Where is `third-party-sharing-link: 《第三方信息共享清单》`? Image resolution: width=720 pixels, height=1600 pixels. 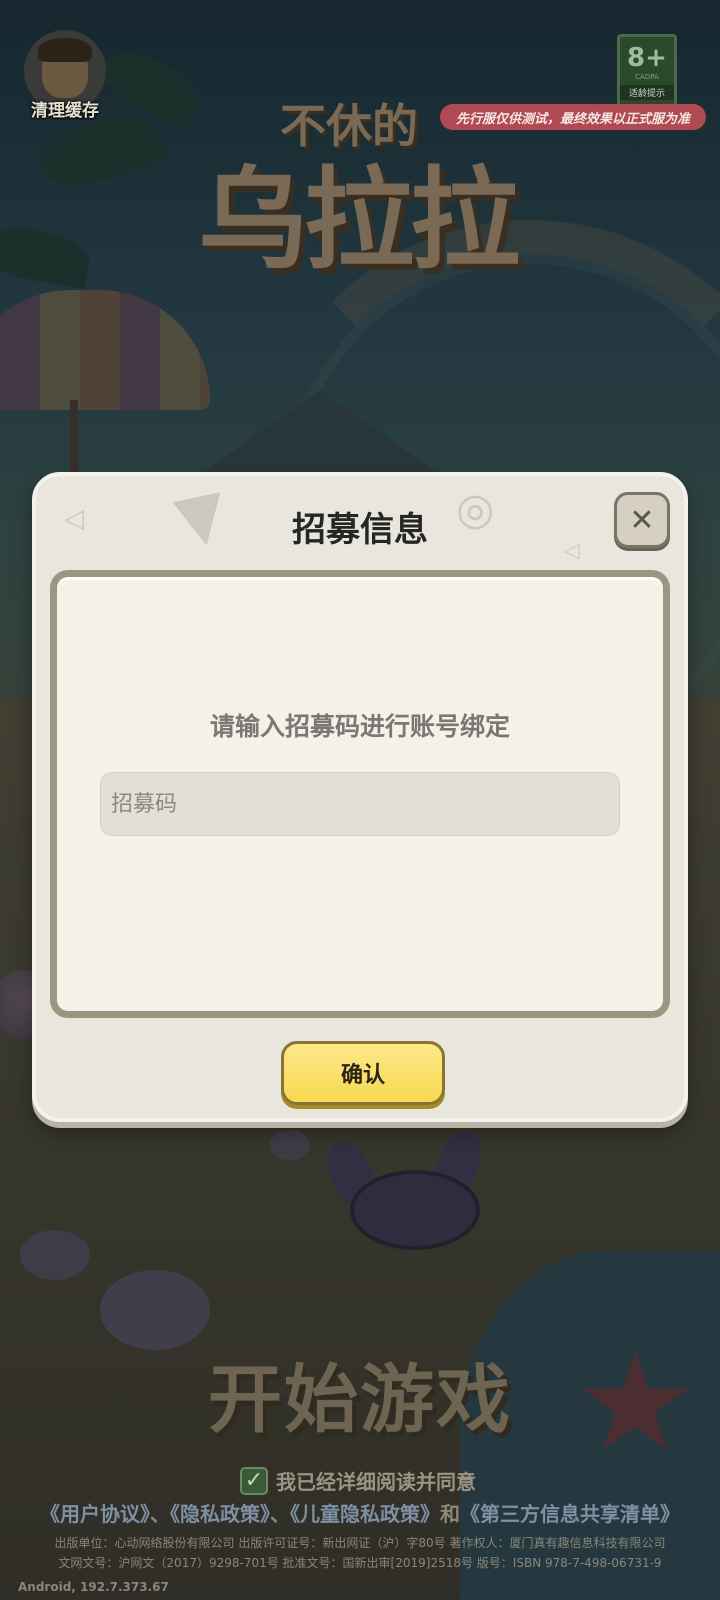 third-party-sharing-link: 《第三方信息共享清单》 is located at coordinates (570, 1514).